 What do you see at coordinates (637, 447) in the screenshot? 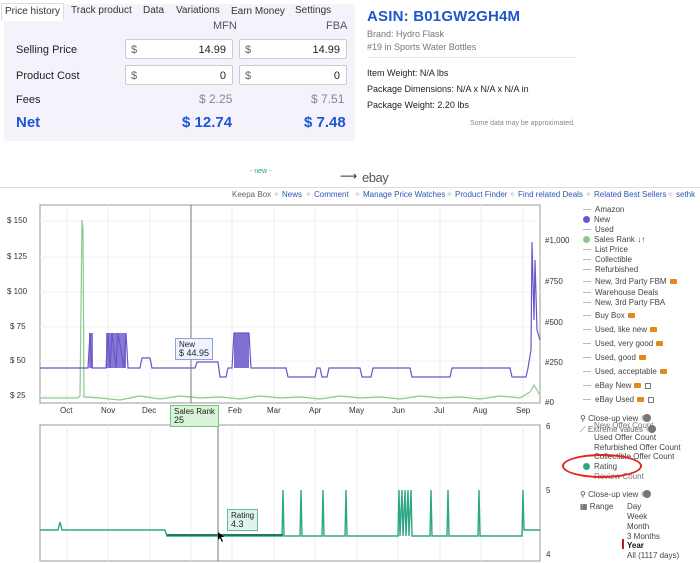
I see `legend-refurbished-offer-count: Refurbished Offer Count` at bounding box center [637, 447].